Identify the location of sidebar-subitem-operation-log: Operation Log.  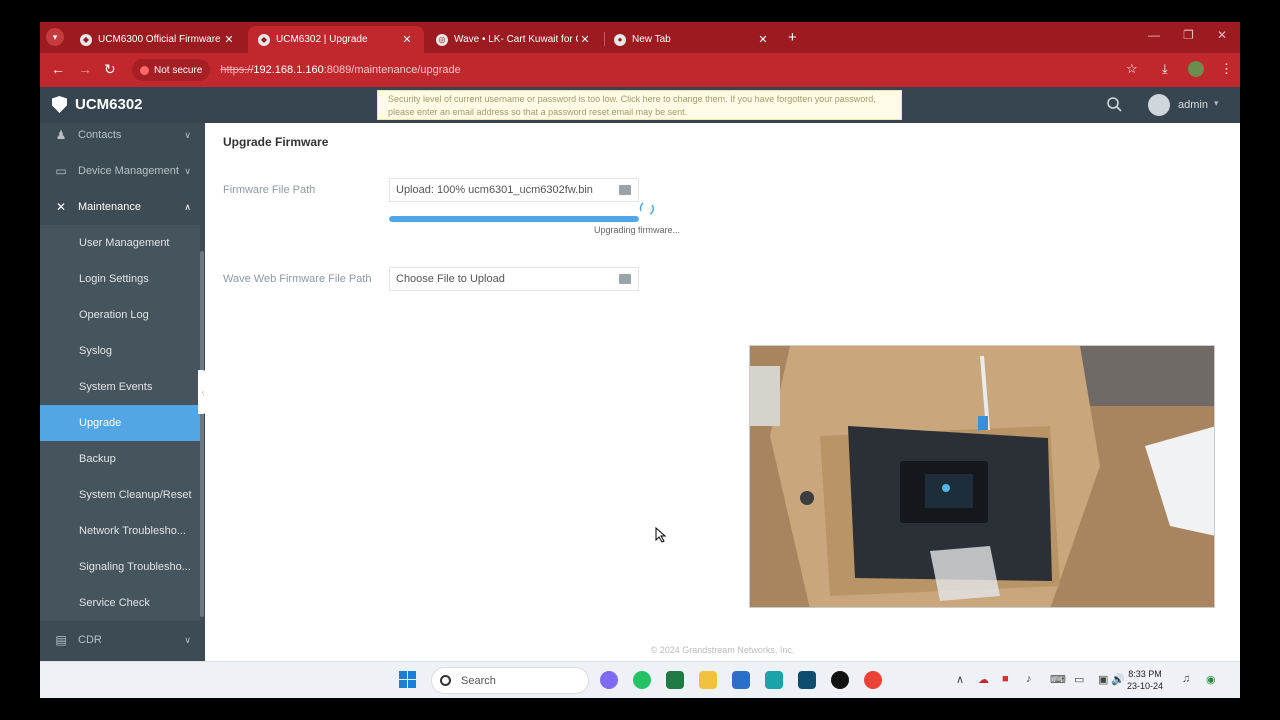
(120, 315).